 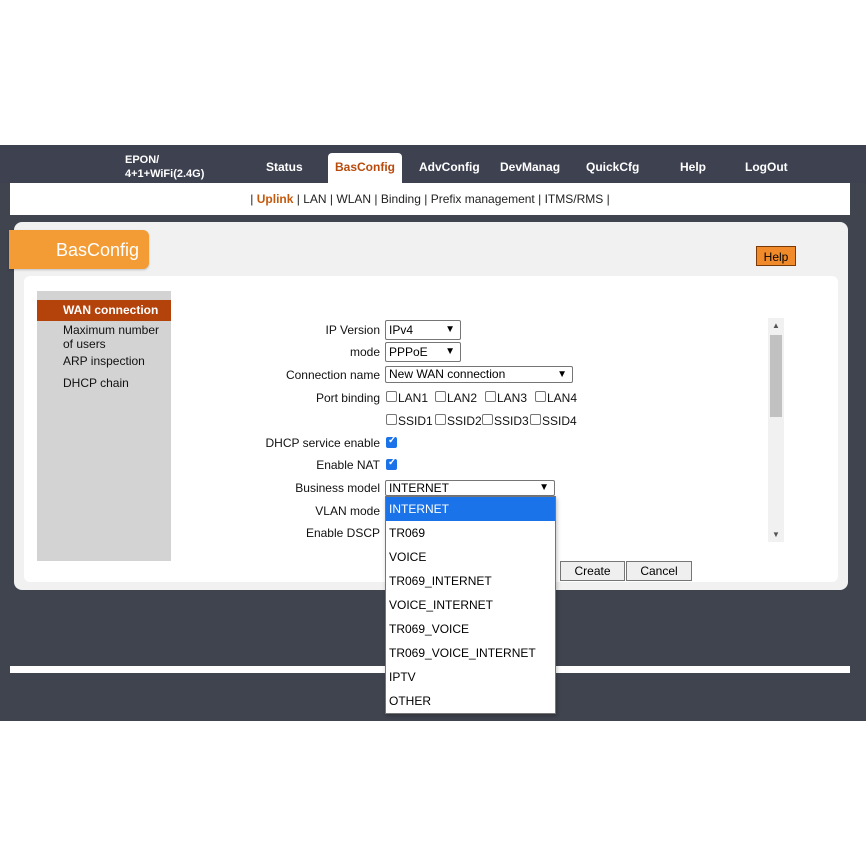 I want to click on connection-name-select: New WAN connection ▼, so click(x=479, y=374).